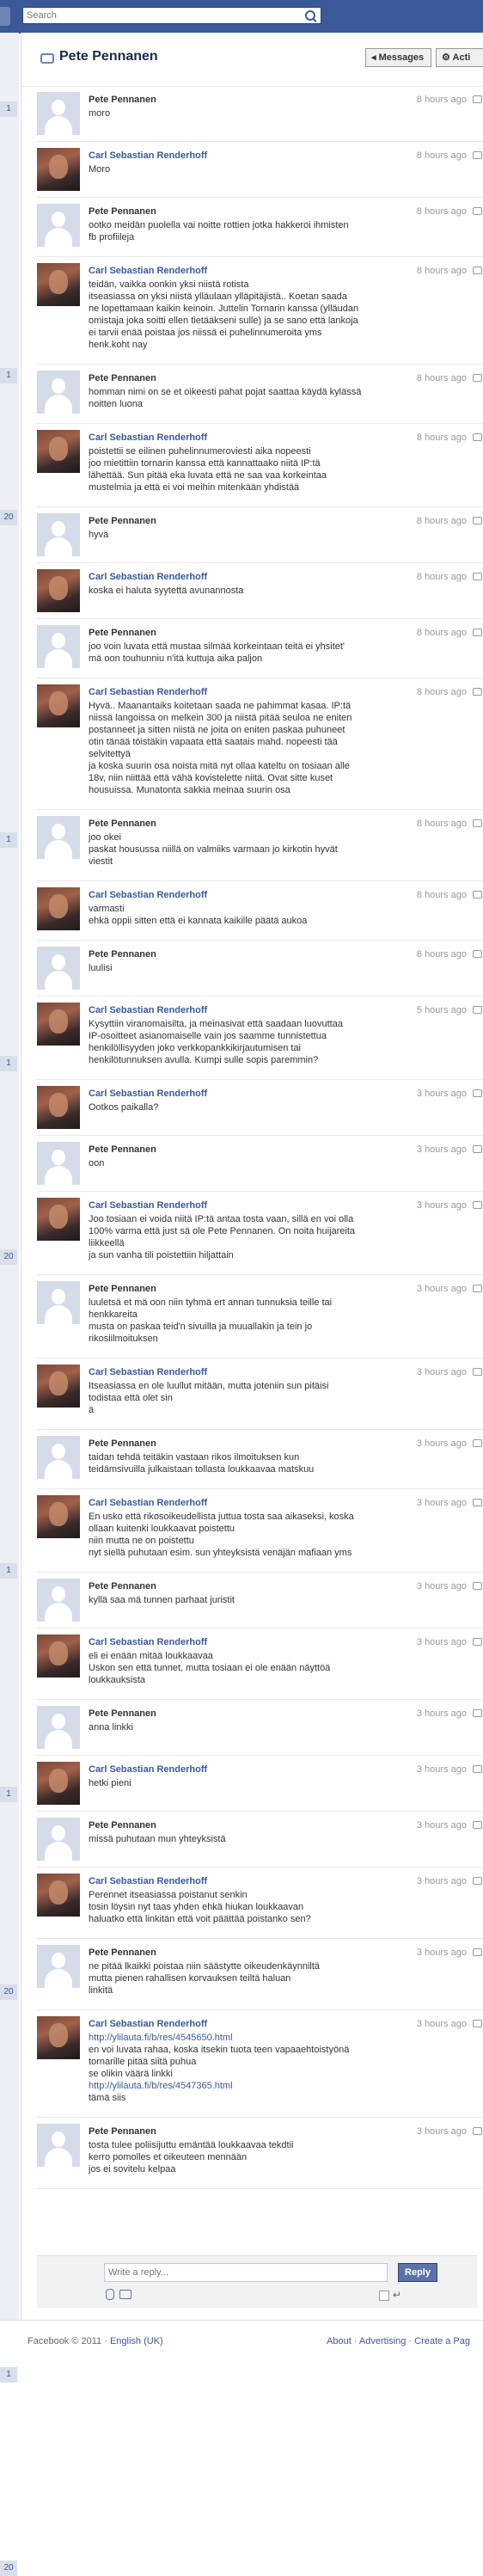 This screenshot has width=483, height=2576. I want to click on facebook-logo, so click(5, 16).